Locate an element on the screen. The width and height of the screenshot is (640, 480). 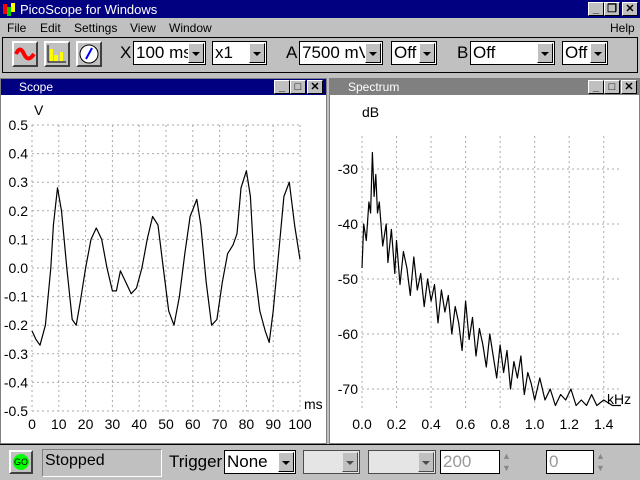
x-tick-label: 0.8 is located at coordinates (500, 424).